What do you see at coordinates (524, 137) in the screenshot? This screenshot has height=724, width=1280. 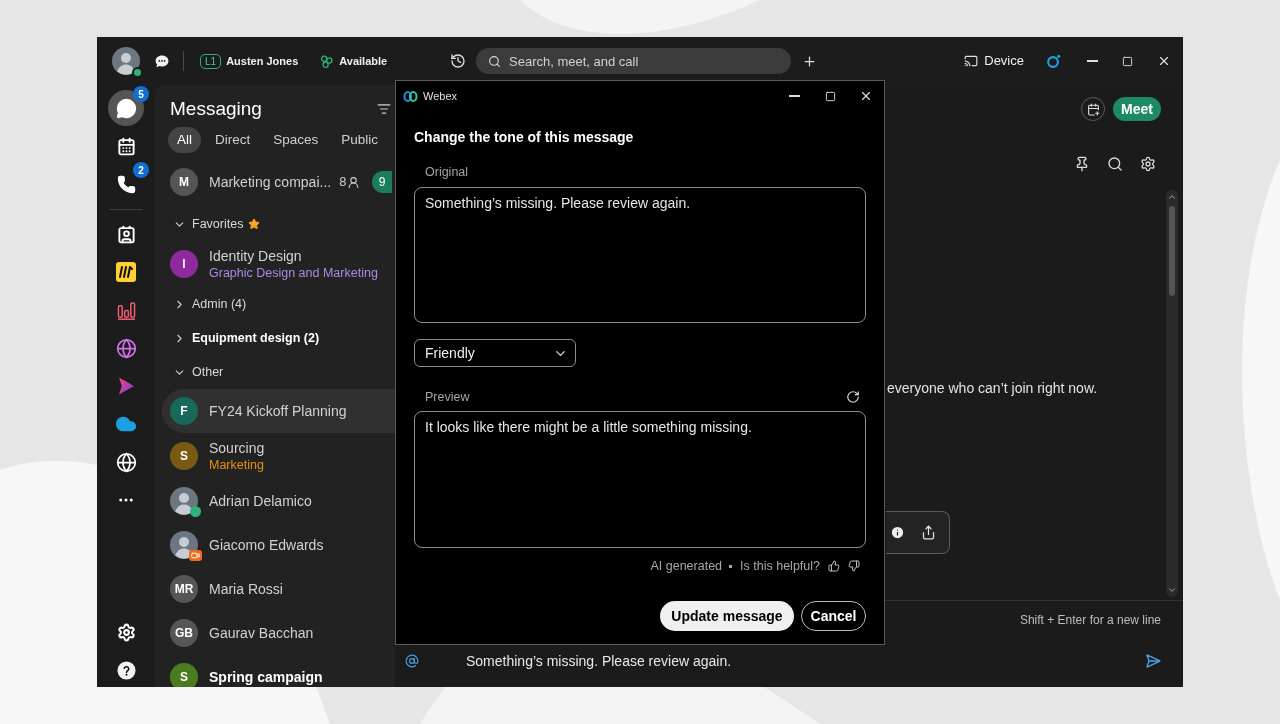 I see `dialog-title: Change the tone of this message` at bounding box center [524, 137].